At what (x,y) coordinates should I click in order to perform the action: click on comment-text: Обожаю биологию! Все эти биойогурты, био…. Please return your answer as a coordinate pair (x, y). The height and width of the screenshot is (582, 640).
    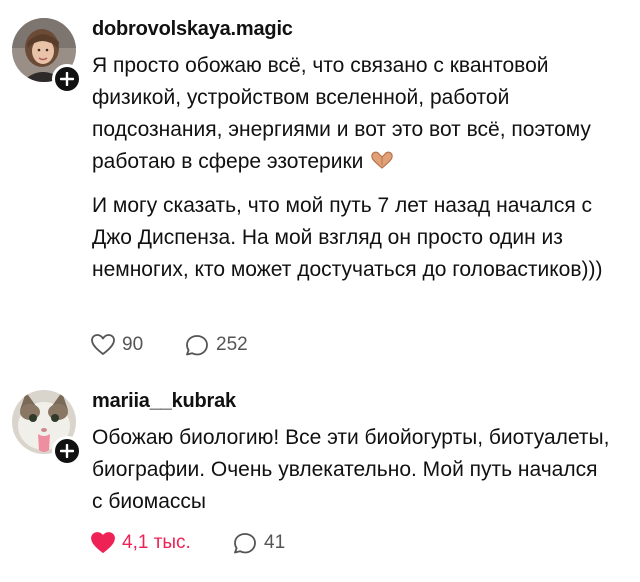
    Looking at the image, I should click on (351, 469).